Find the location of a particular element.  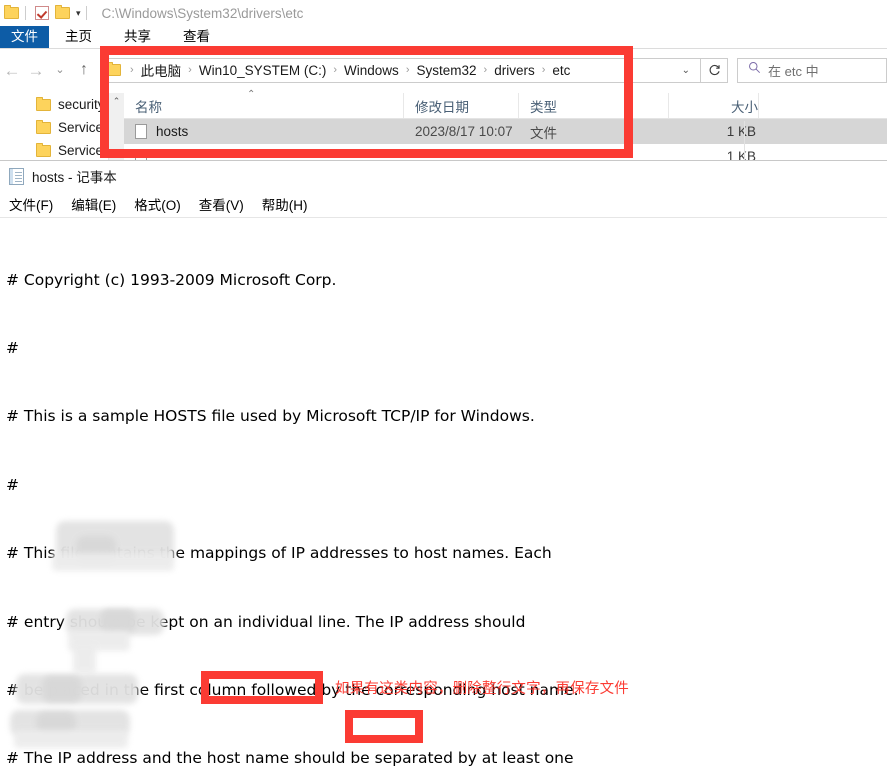

cell-type: 文件 is located at coordinates (543, 133).